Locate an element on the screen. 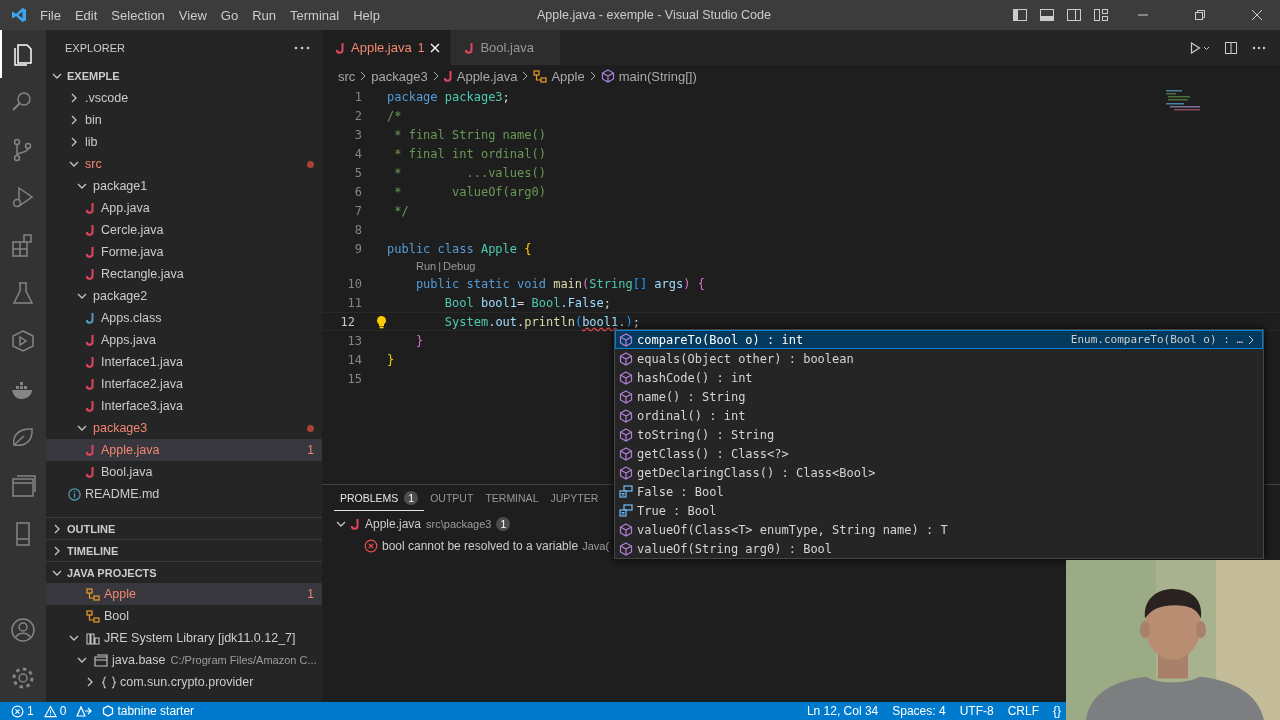  line-number: 6 is located at coordinates (357, 191).